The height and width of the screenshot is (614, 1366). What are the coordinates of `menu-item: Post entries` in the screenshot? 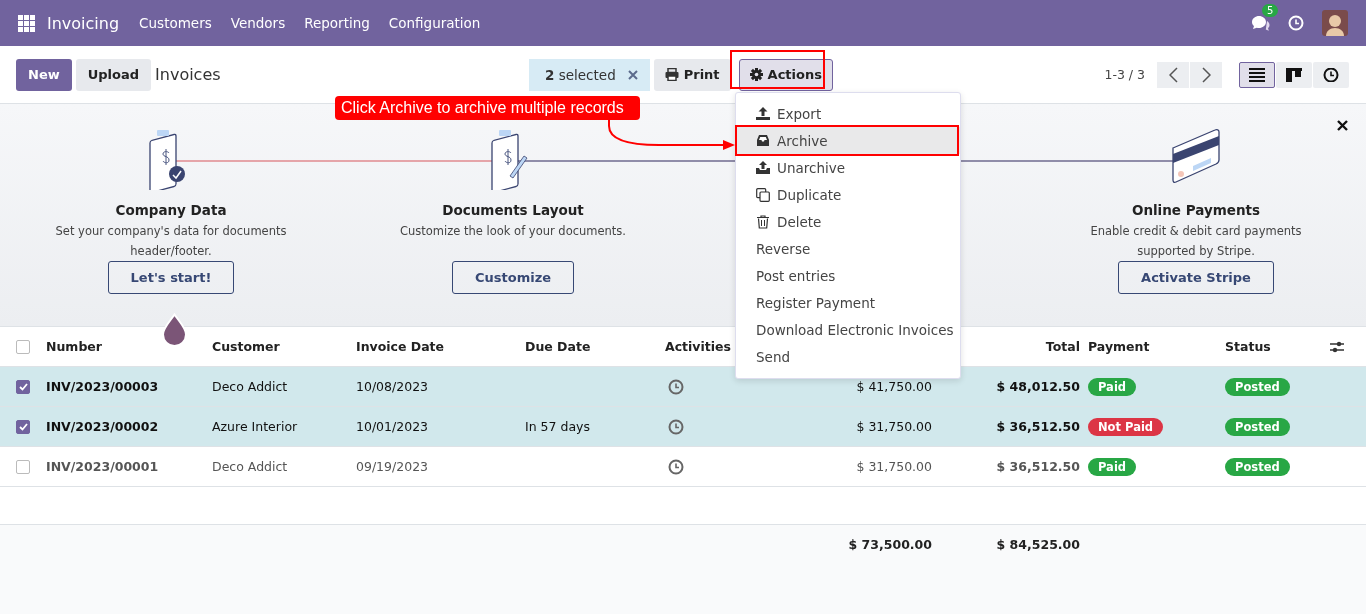 It's located at (848, 275).